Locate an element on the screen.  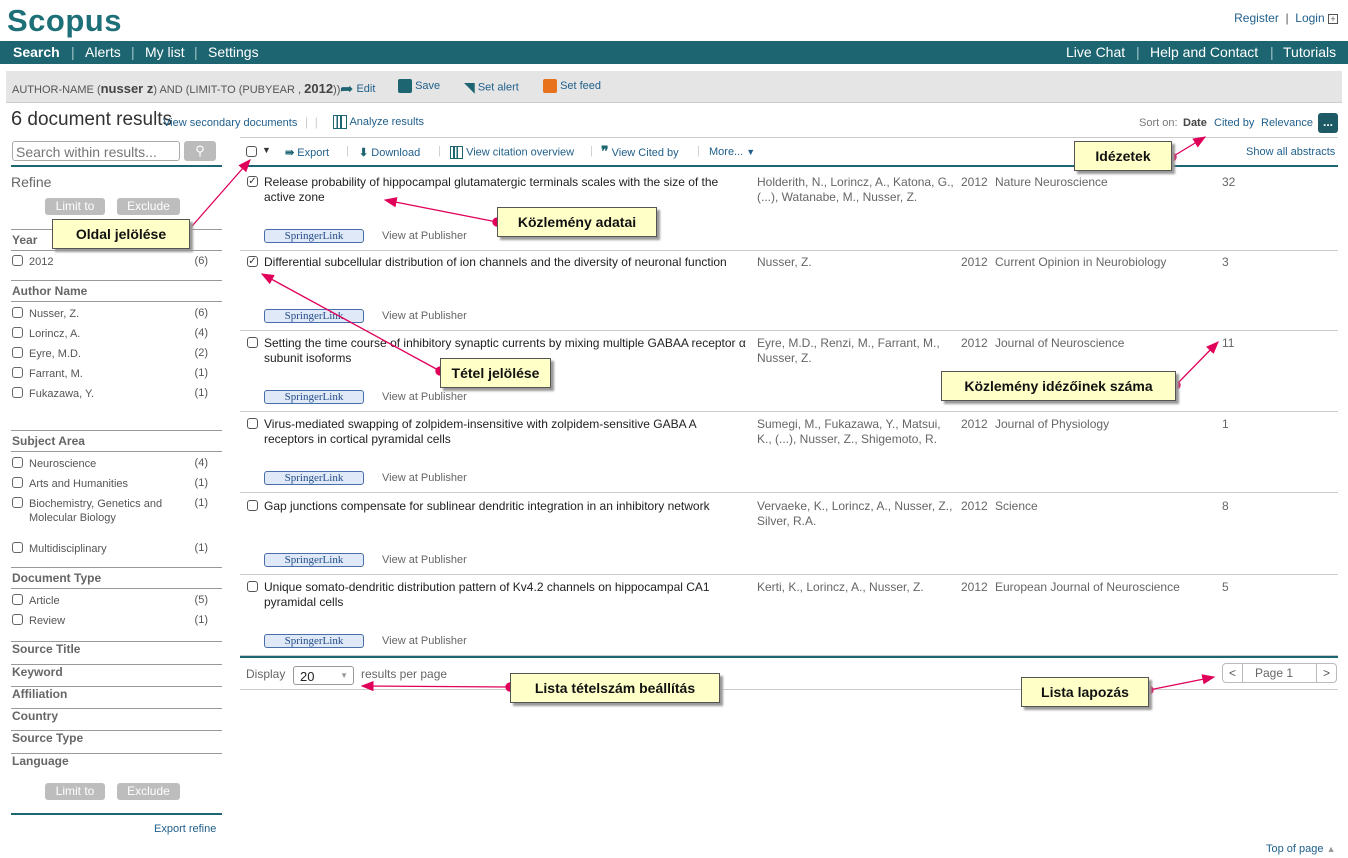
result-cited-count: 1 is located at coordinates (1225, 424).